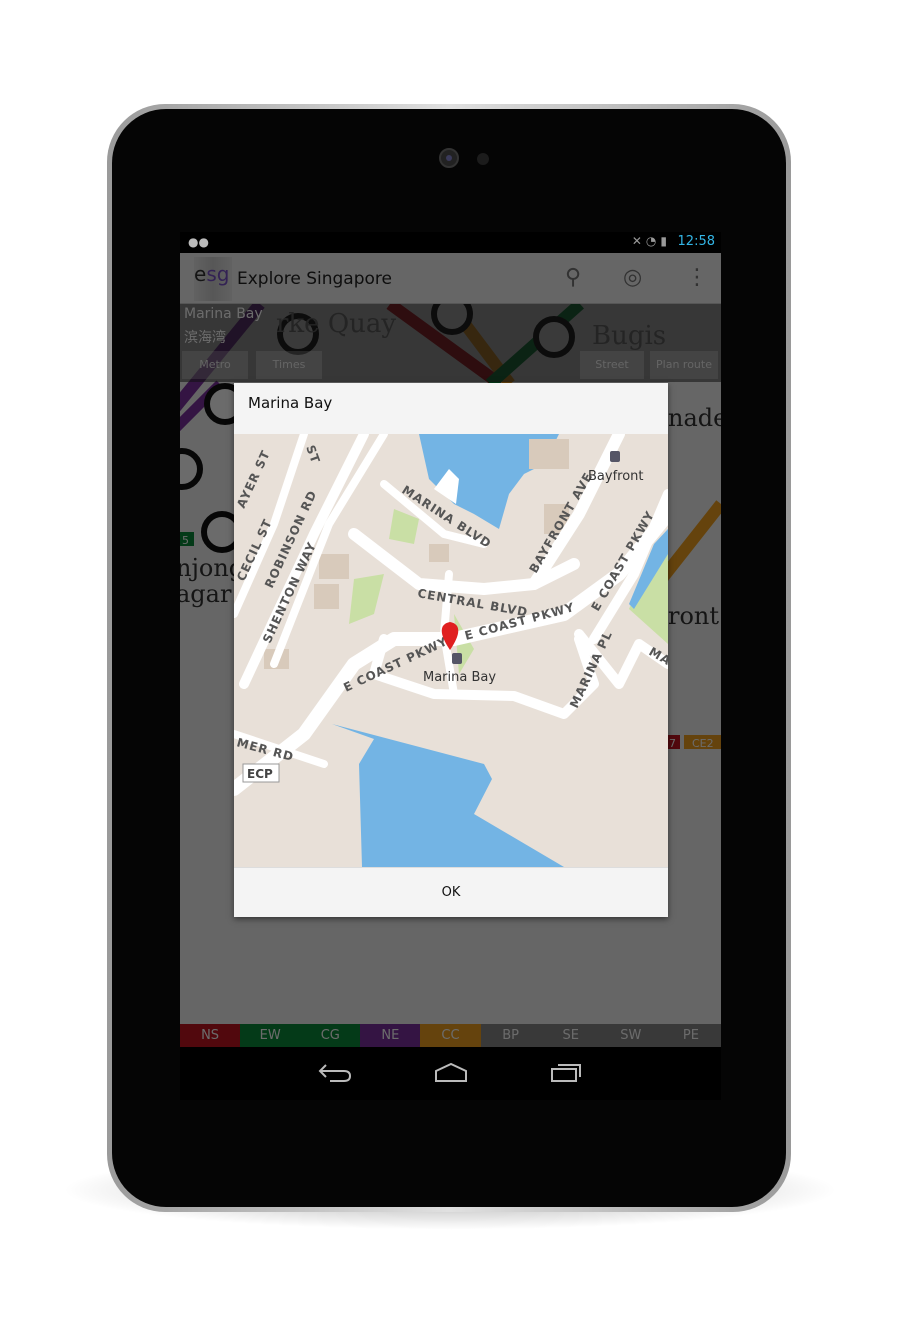  Describe the element at coordinates (693, 616) in the screenshot. I see `metro-label: ront` at that location.